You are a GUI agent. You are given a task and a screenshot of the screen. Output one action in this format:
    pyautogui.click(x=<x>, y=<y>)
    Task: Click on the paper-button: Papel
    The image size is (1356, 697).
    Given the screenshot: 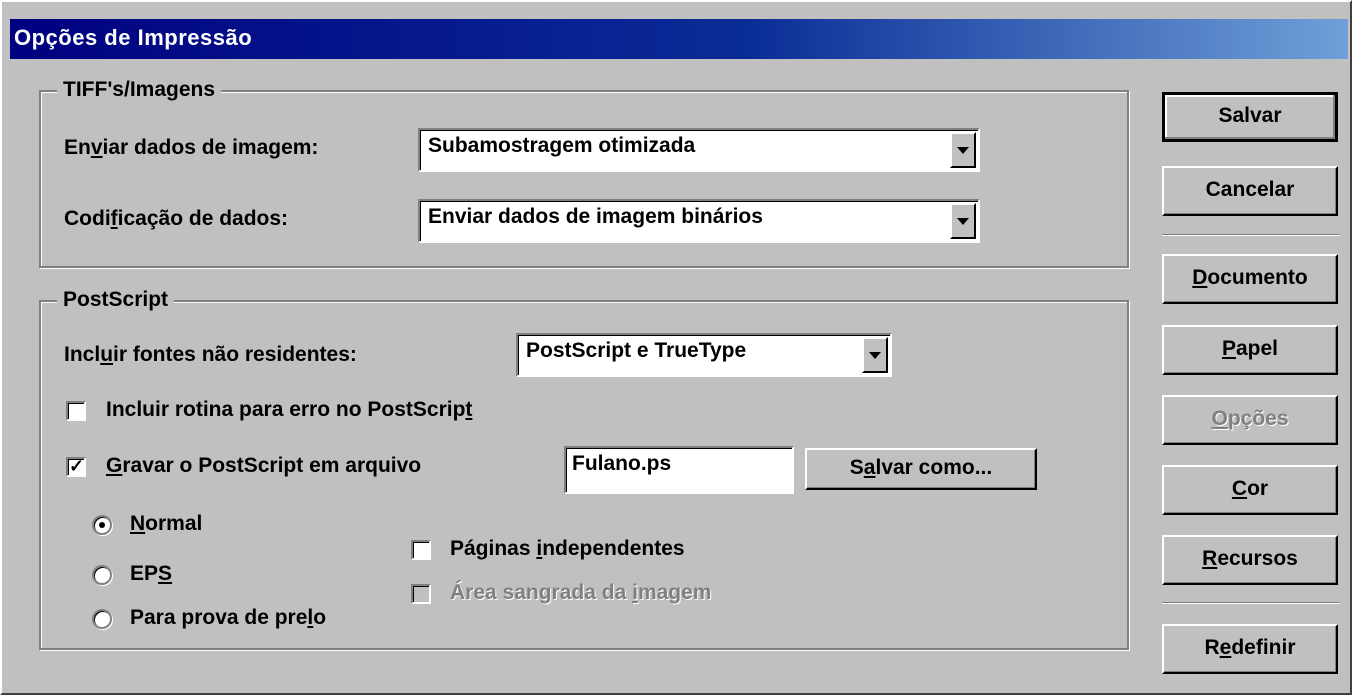 What is the action you would take?
    pyautogui.click(x=1250, y=350)
    